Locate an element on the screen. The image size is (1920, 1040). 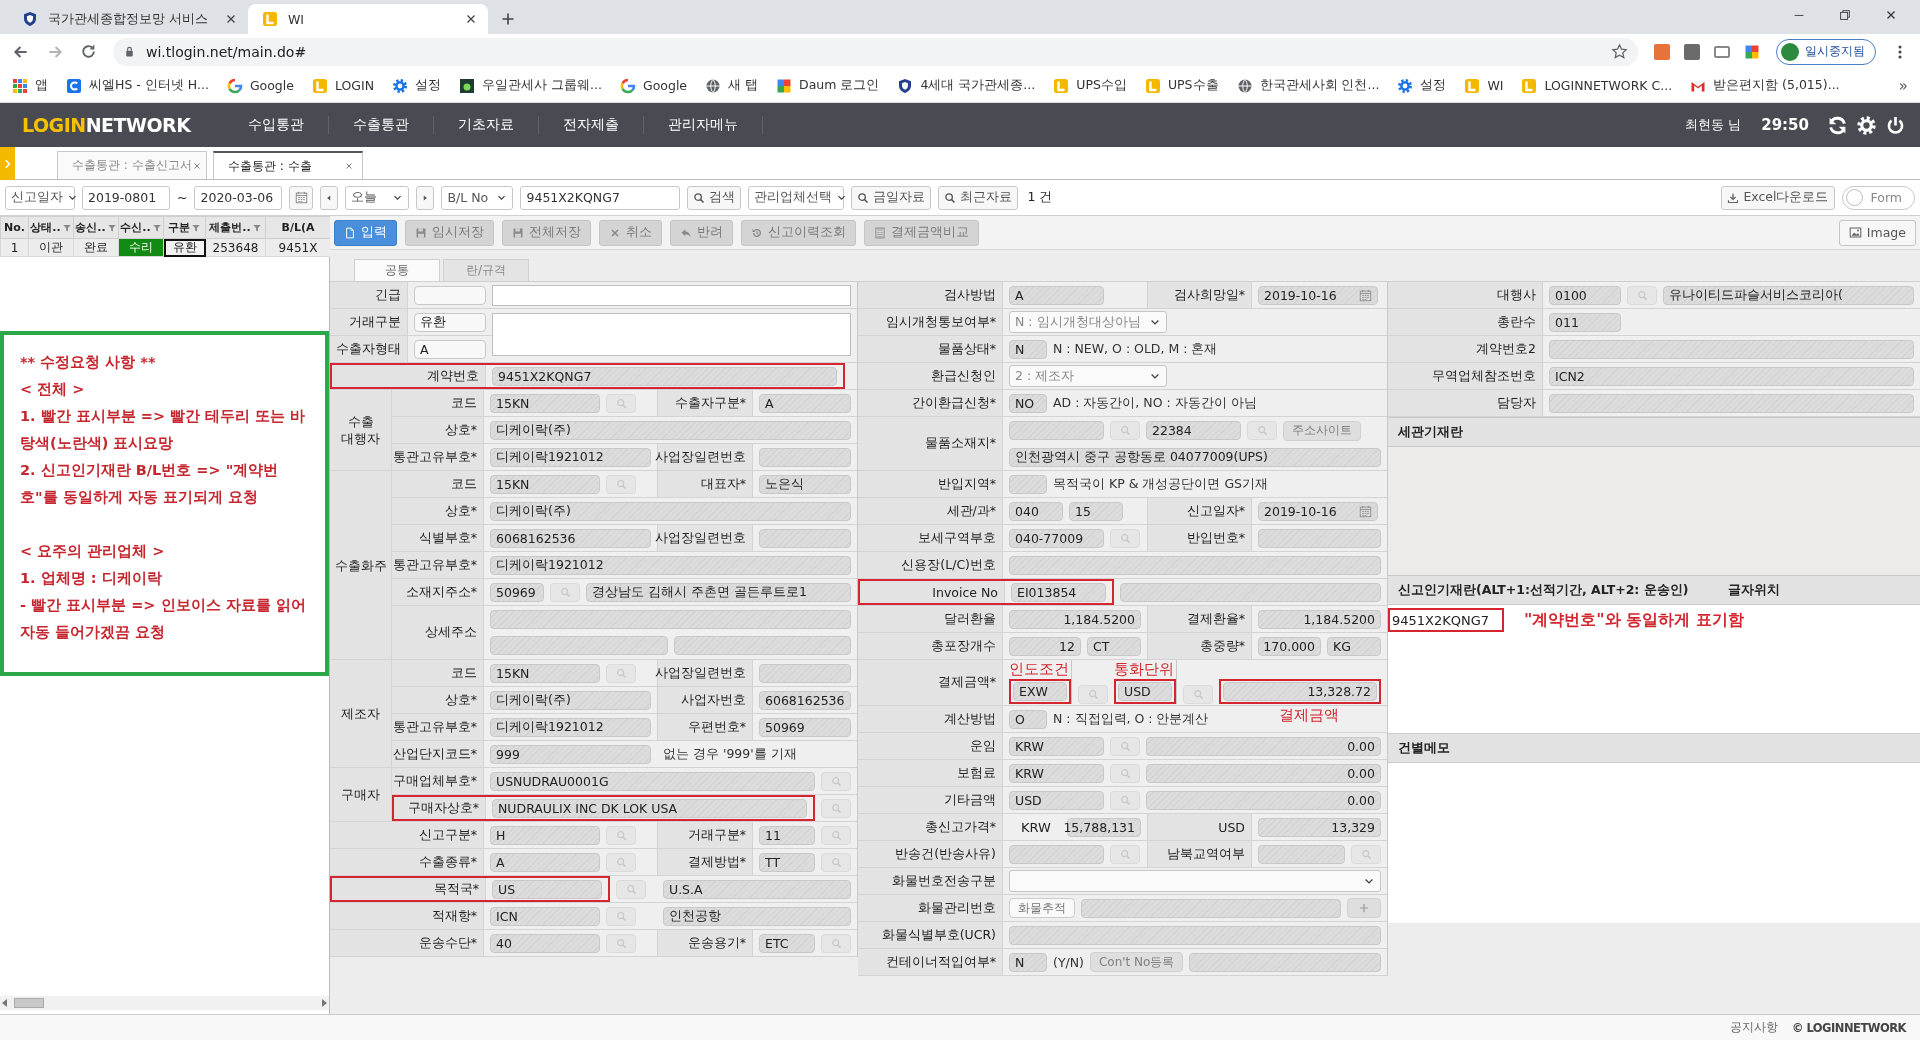
text-field: 11 is located at coordinates (787, 835).